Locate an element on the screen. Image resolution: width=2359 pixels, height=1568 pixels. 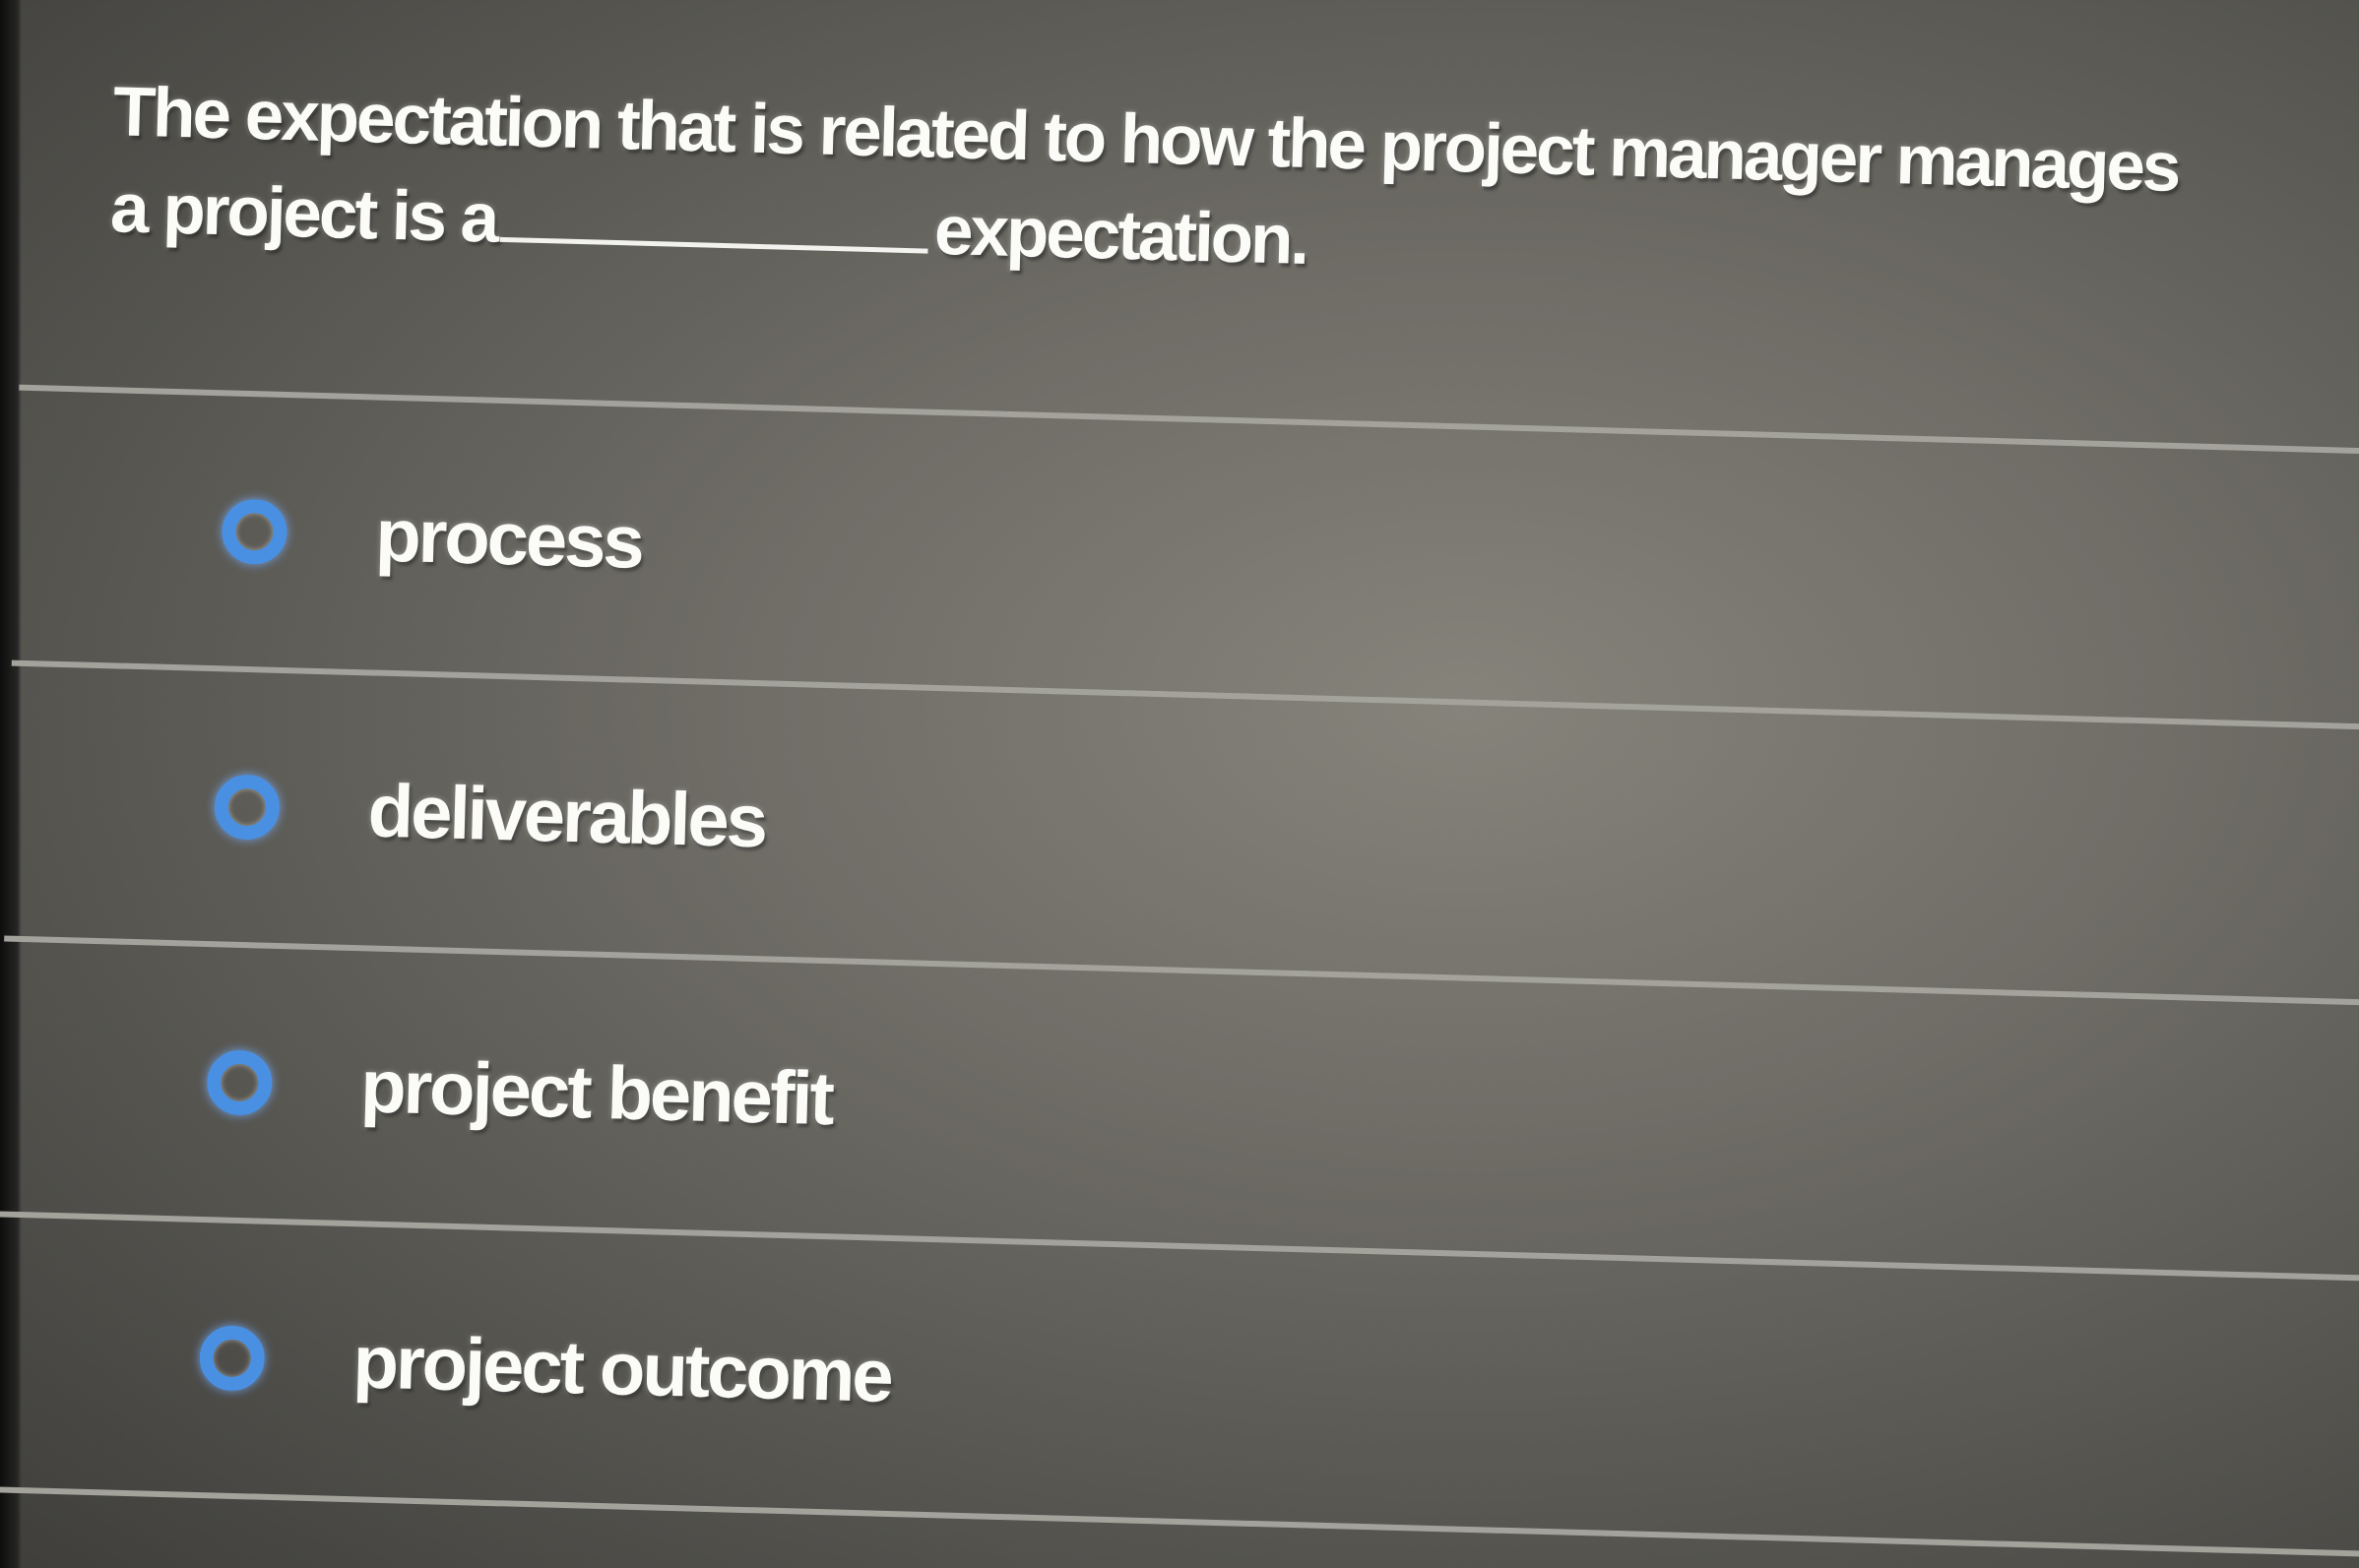
option-label: process is located at coordinates (508, 539).